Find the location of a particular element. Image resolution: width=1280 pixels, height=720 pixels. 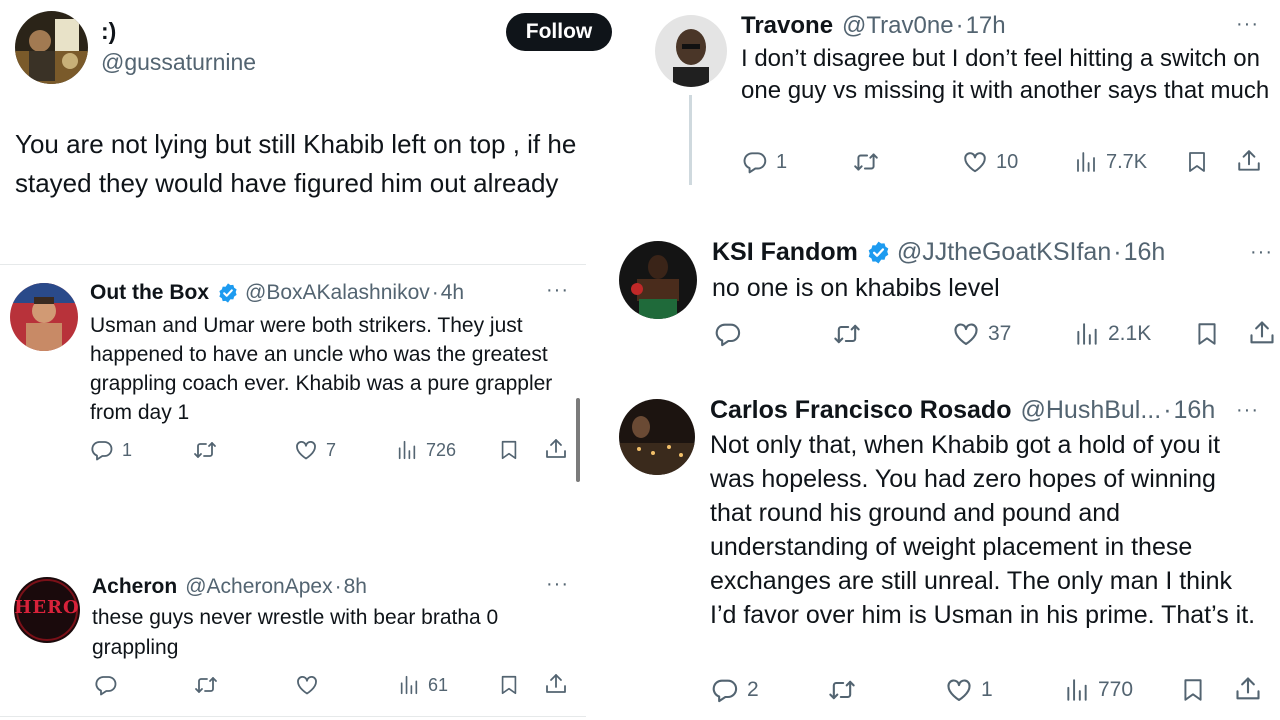

like-button is located at coordinates (307, 685).